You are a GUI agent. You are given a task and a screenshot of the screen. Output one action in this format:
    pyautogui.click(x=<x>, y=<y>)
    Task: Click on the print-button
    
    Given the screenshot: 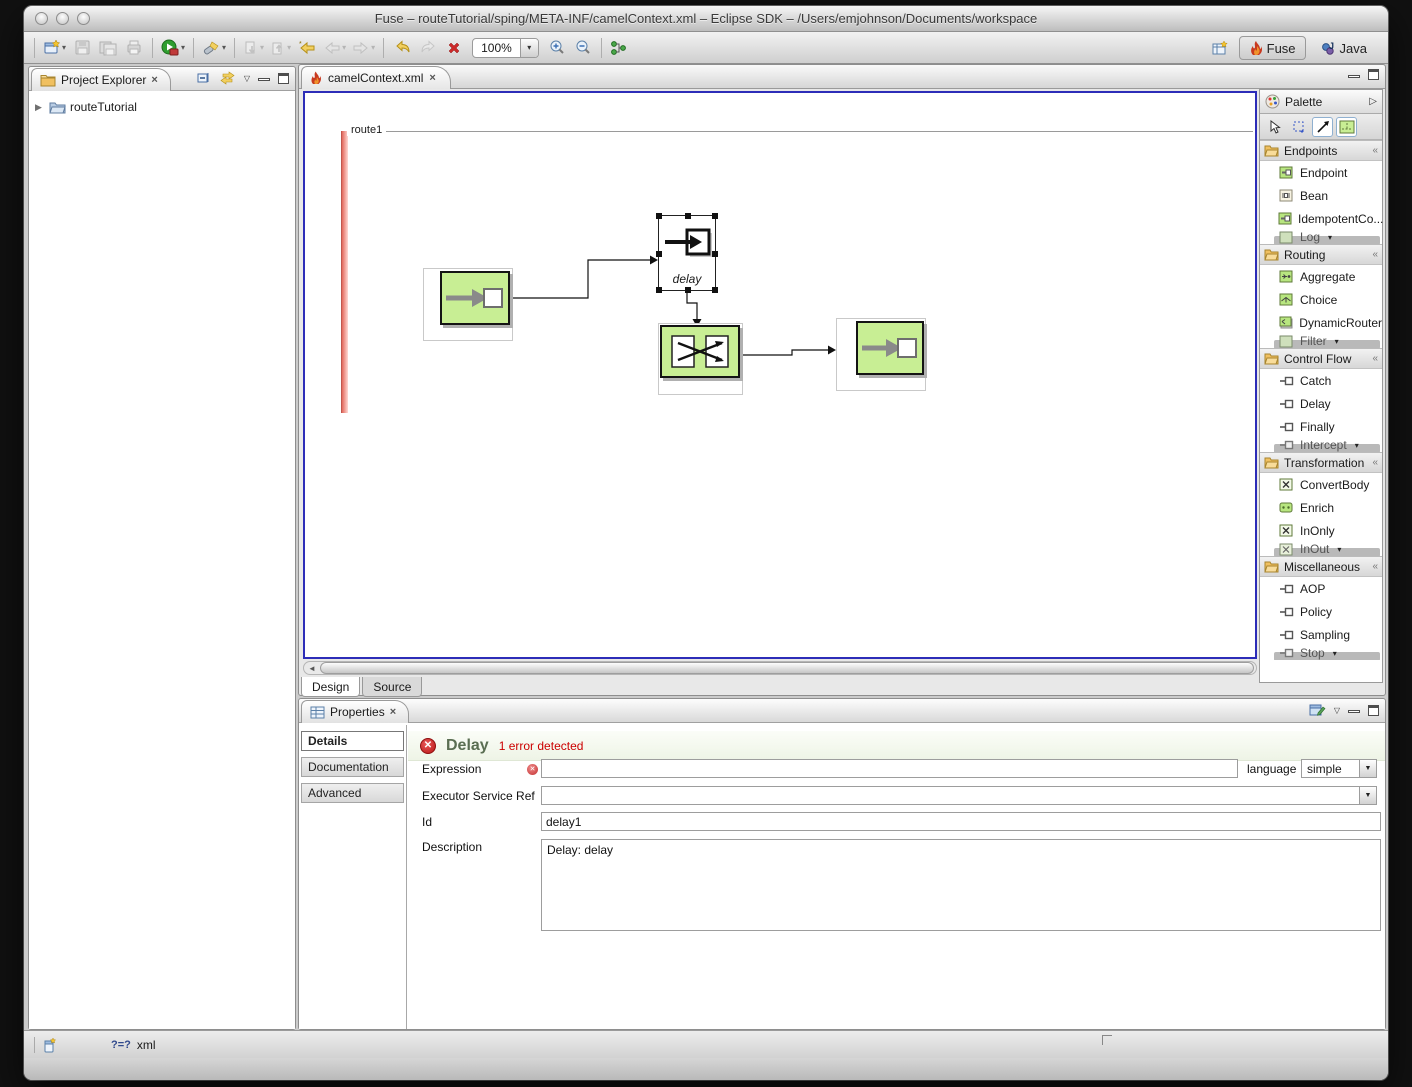 What is the action you would take?
    pyautogui.click(x=134, y=48)
    